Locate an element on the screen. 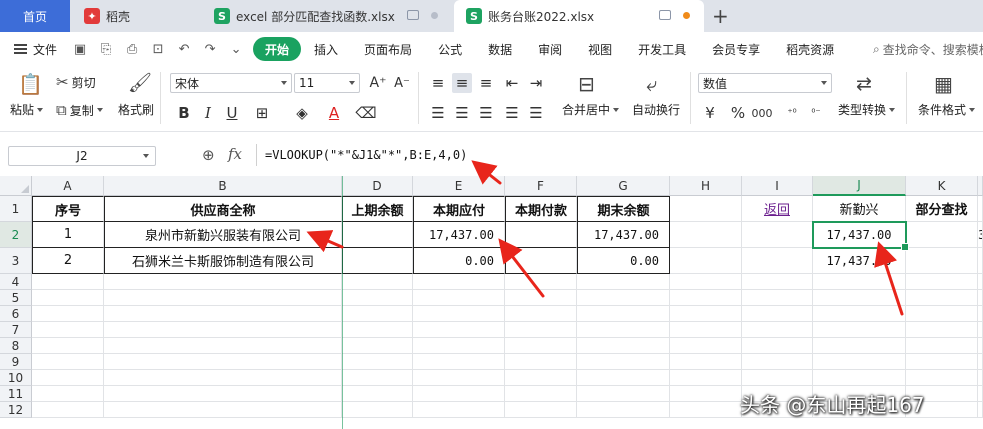 The image size is (983, 429). tab-data: 数据 is located at coordinates (500, 49).